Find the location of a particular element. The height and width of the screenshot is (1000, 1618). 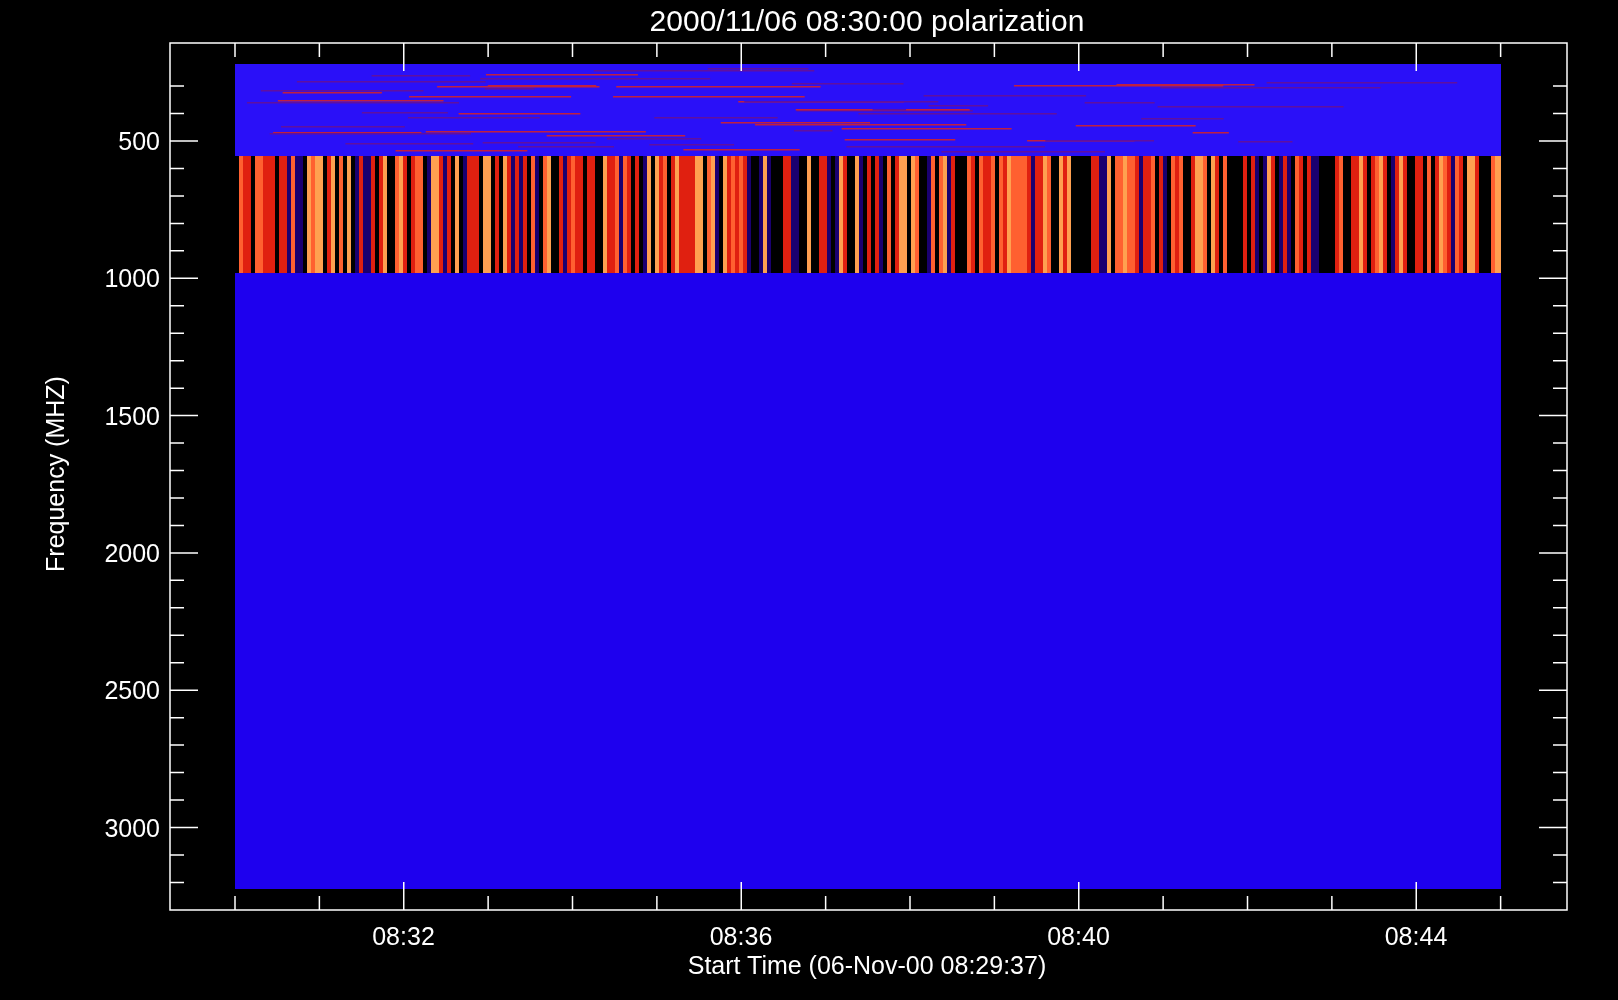

y-tick-label: 1500 is located at coordinates (132, 415).